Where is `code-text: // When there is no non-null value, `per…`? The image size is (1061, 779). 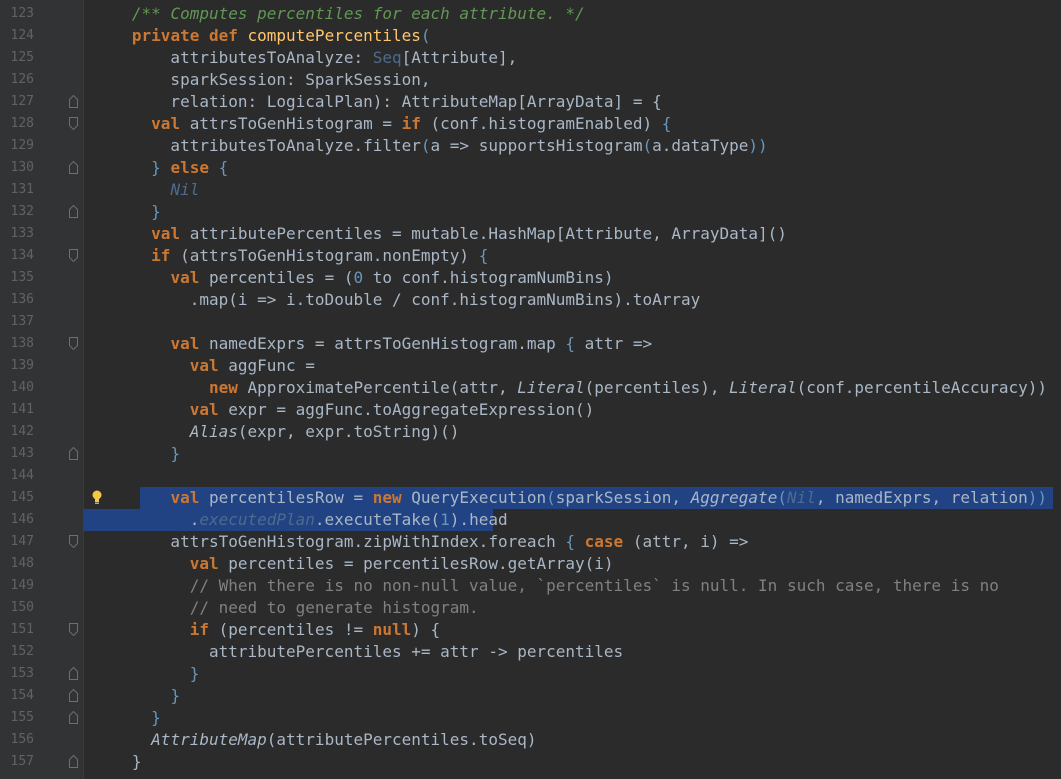 code-text: // When there is no non-null value, `per… is located at coordinates (572, 586).